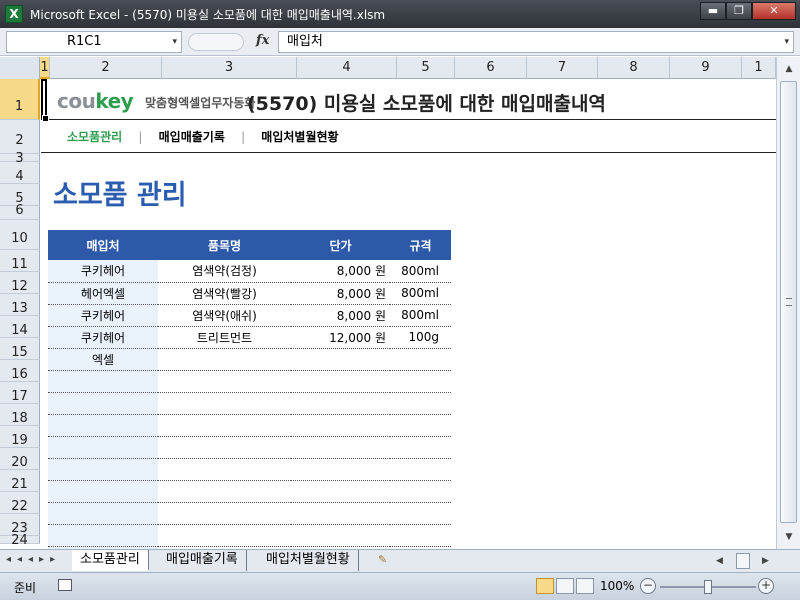 The height and width of the screenshot is (600, 800). What do you see at coordinates (20, 503) in the screenshot?
I see `row-header: 22` at bounding box center [20, 503].